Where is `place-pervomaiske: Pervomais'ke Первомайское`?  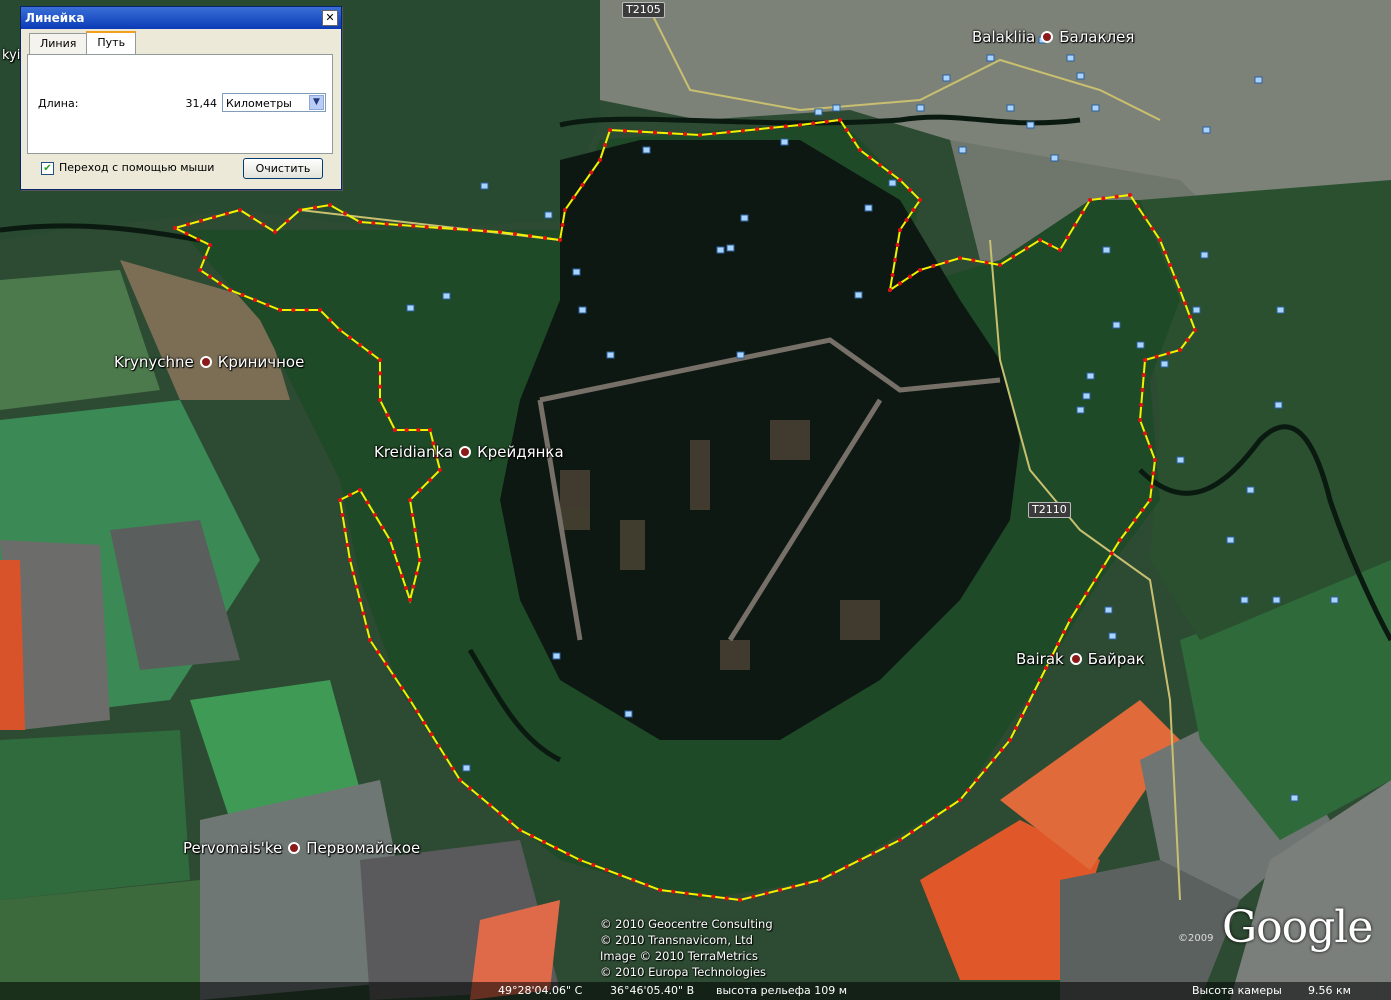
place-pervomaiske: Pervomais'ke Первомайское is located at coordinates (301, 848).